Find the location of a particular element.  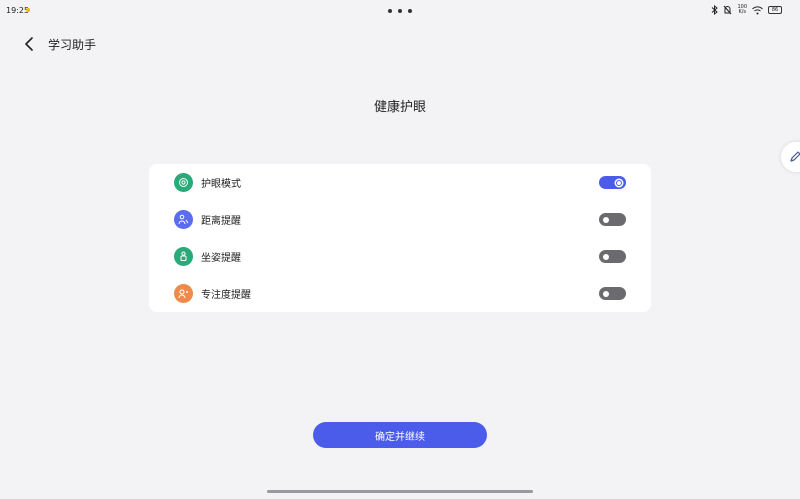

setting-row-distance-reminder: 距离提醒 is located at coordinates (400, 219).